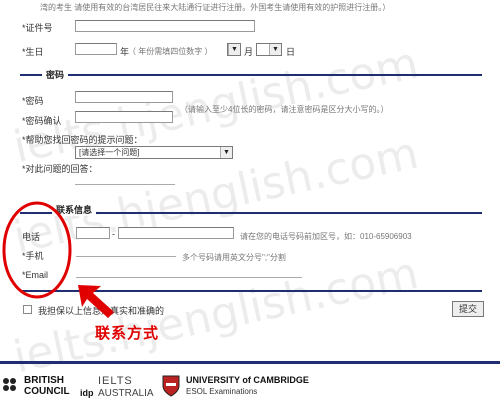 The image size is (500, 417). Describe the element at coordinates (33, 52) in the screenshot. I see `birth-label: *生日` at that location.